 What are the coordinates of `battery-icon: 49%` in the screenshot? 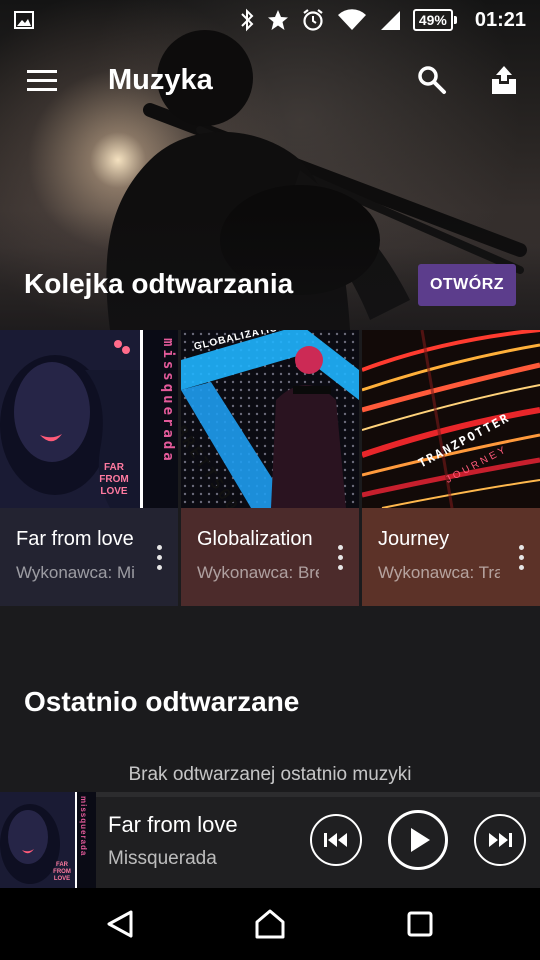 It's located at (434, 20).